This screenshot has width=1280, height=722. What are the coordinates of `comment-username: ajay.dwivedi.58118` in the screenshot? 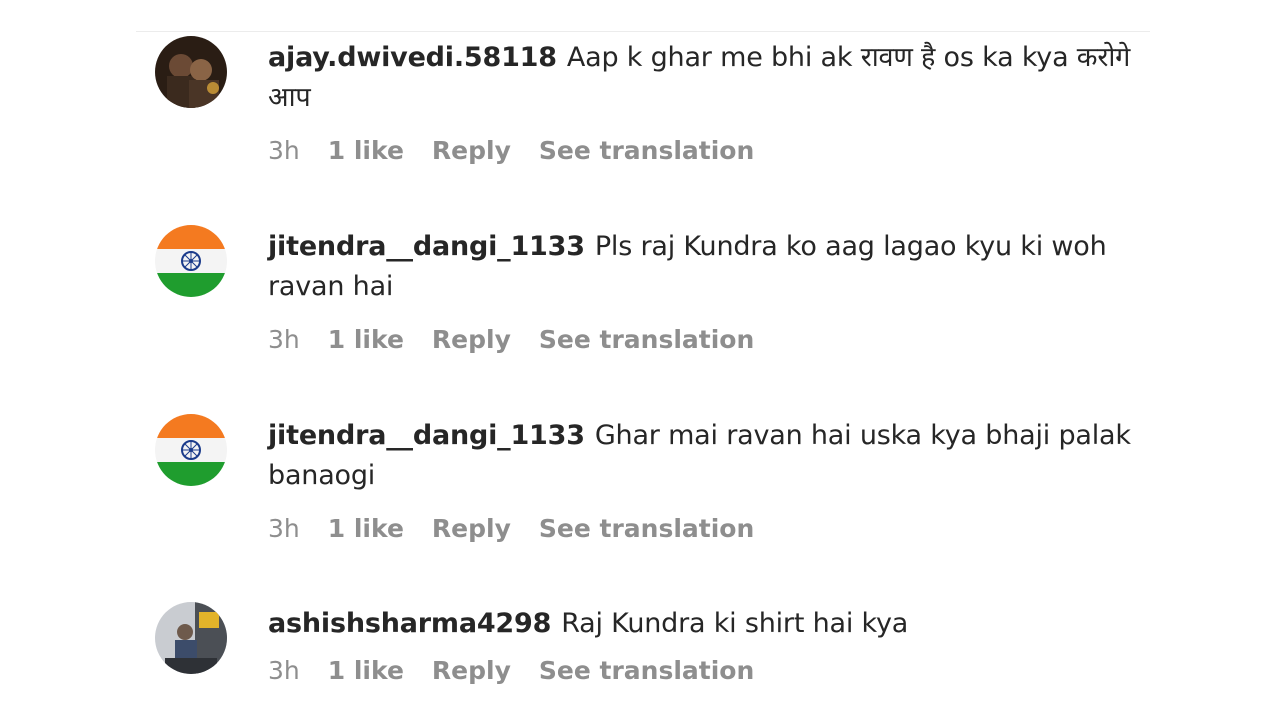 It's located at (412, 57).